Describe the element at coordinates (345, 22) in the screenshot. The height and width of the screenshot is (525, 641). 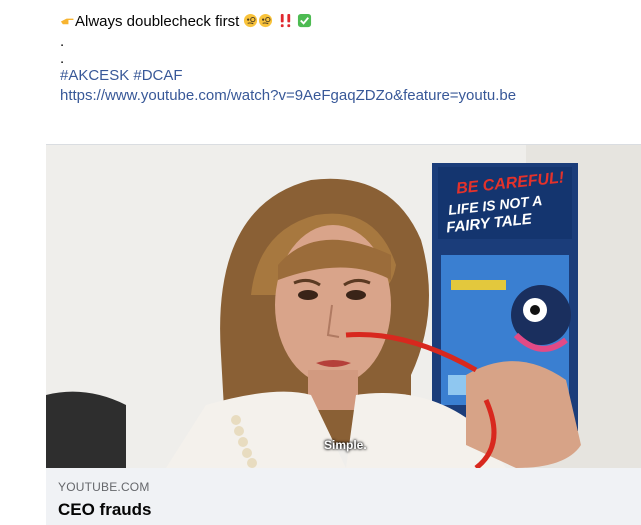
I see `post-line-1: Always doublecheck first` at that location.